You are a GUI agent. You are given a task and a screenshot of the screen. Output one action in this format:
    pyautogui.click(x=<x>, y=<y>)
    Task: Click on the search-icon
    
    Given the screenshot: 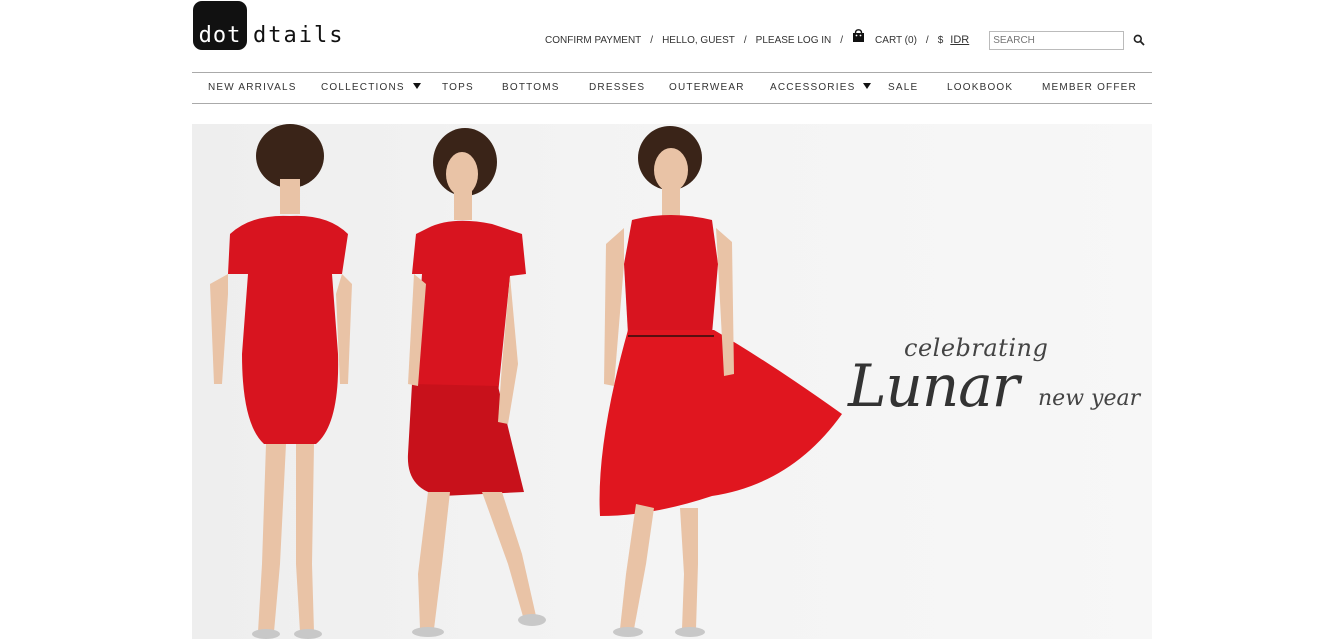 What is the action you would take?
    pyautogui.click(x=1139, y=40)
    